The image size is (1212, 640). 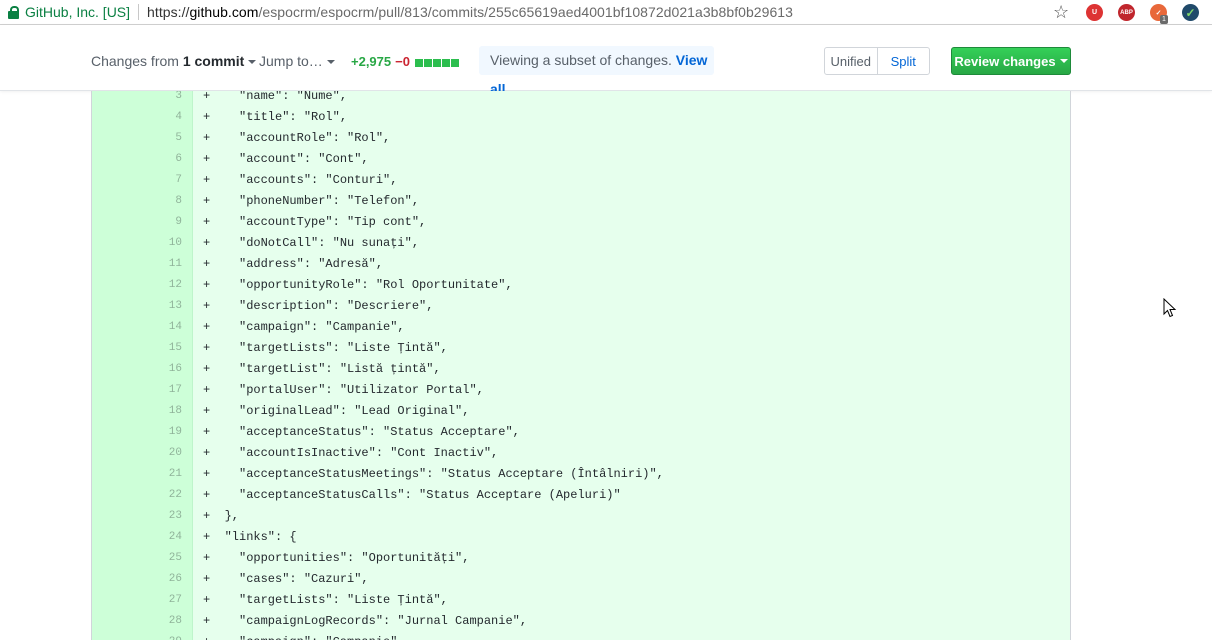 I want to click on subset-text: Viewing a subset of changes., so click(x=583, y=60).